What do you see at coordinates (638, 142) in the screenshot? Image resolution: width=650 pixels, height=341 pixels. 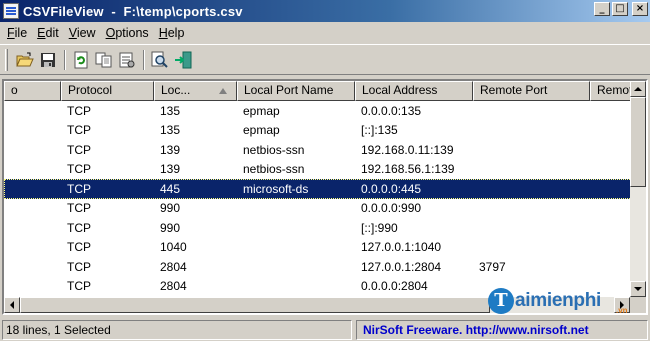 I see `vertical-scroll-thumb` at bounding box center [638, 142].